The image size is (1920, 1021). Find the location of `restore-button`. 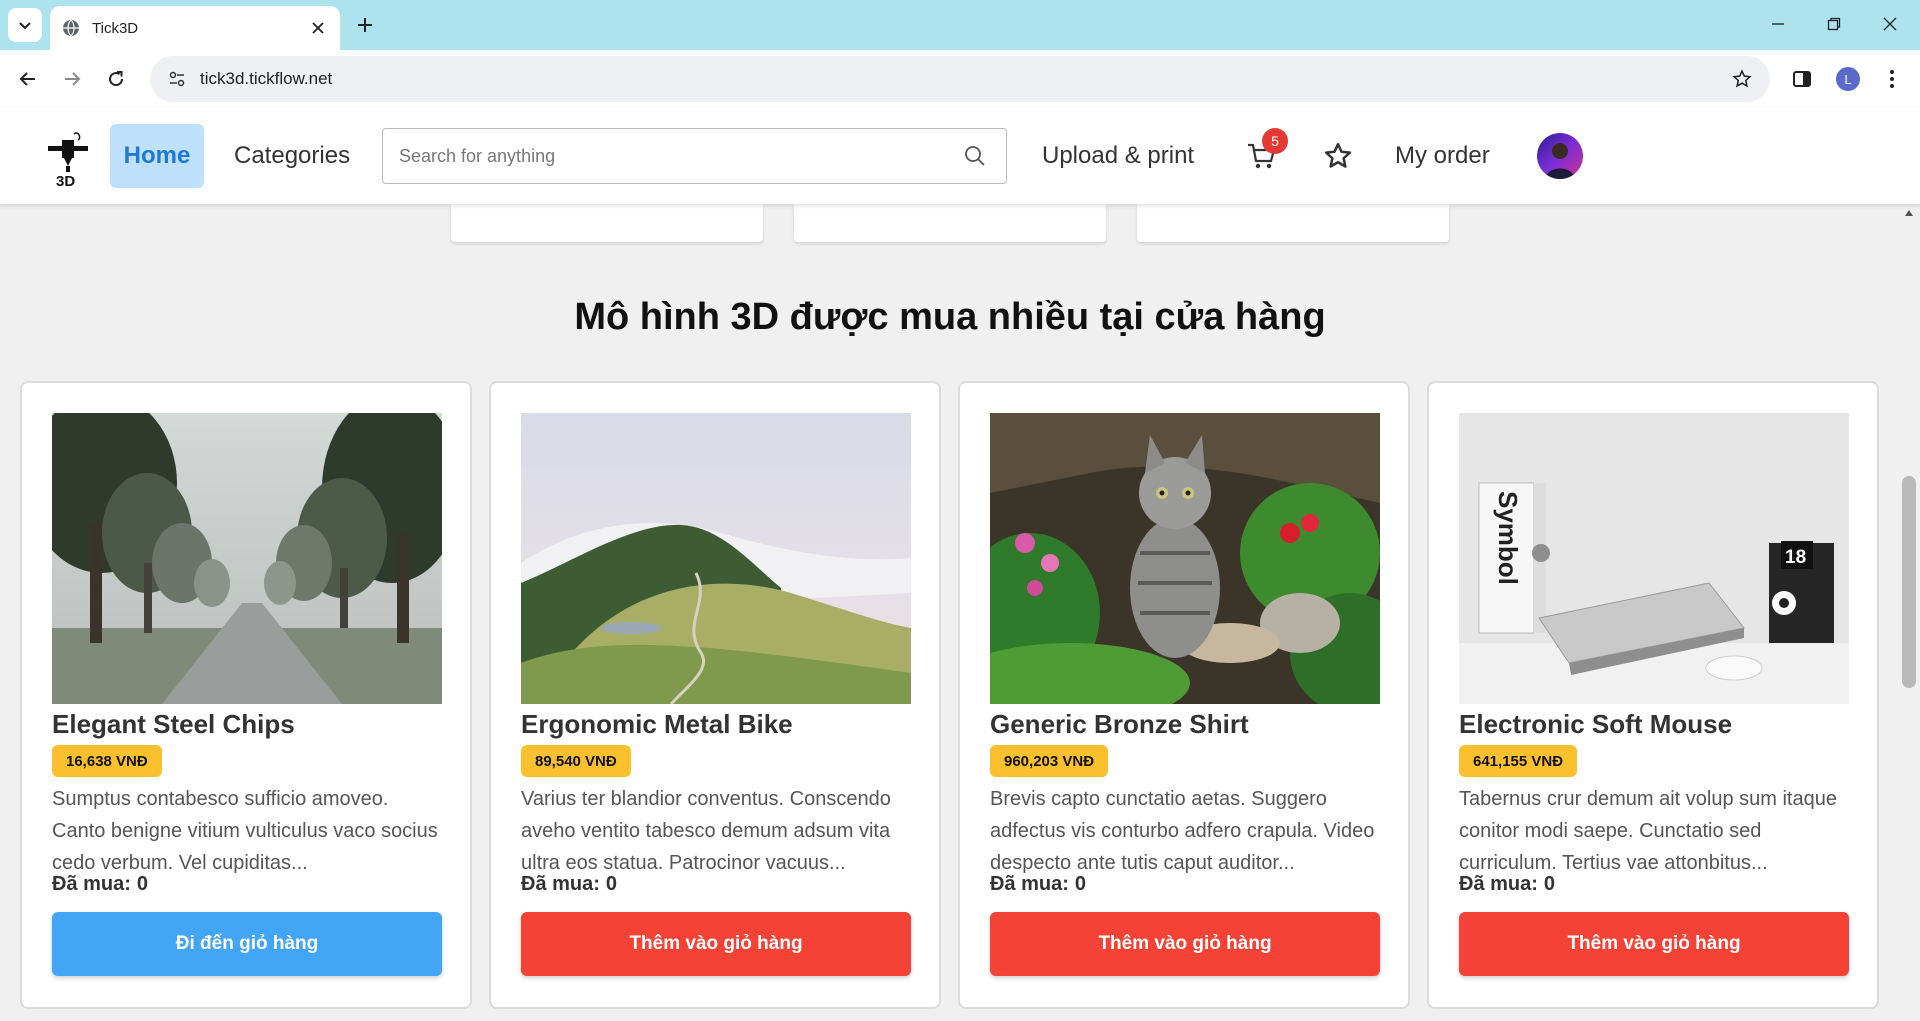

restore-button is located at coordinates (1834, 24).